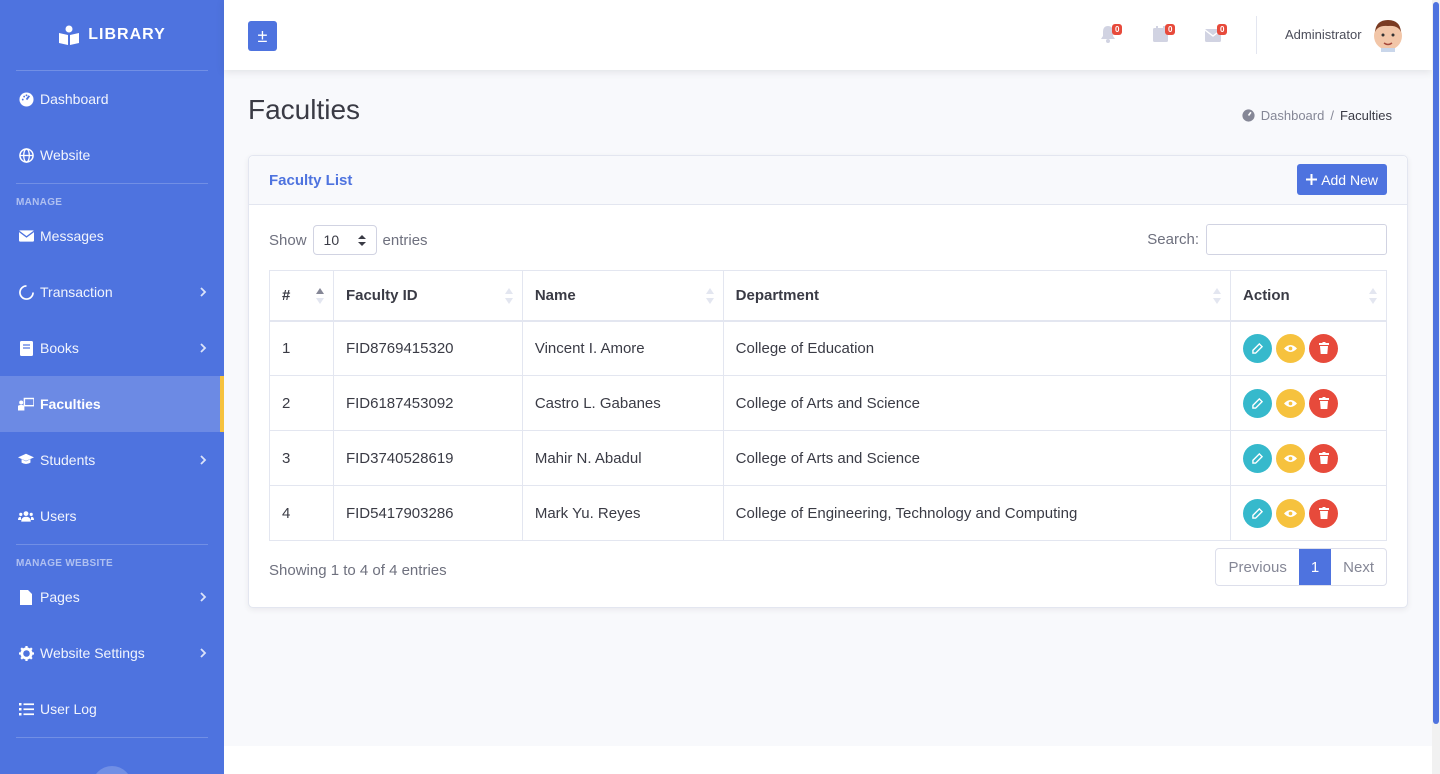 The width and height of the screenshot is (1440, 774). Describe the element at coordinates (112, 99) in the screenshot. I see `sidebar-item-dashboard: Dashboard` at that location.